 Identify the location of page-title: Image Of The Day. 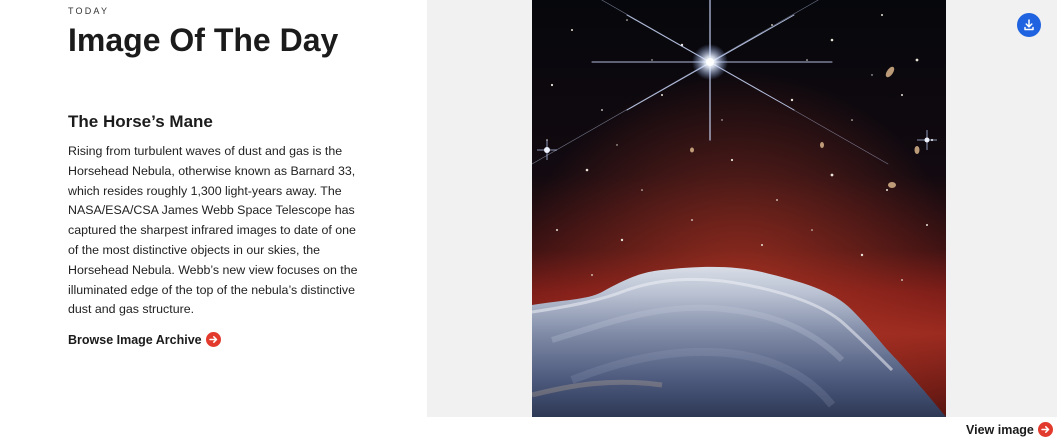
(203, 40).